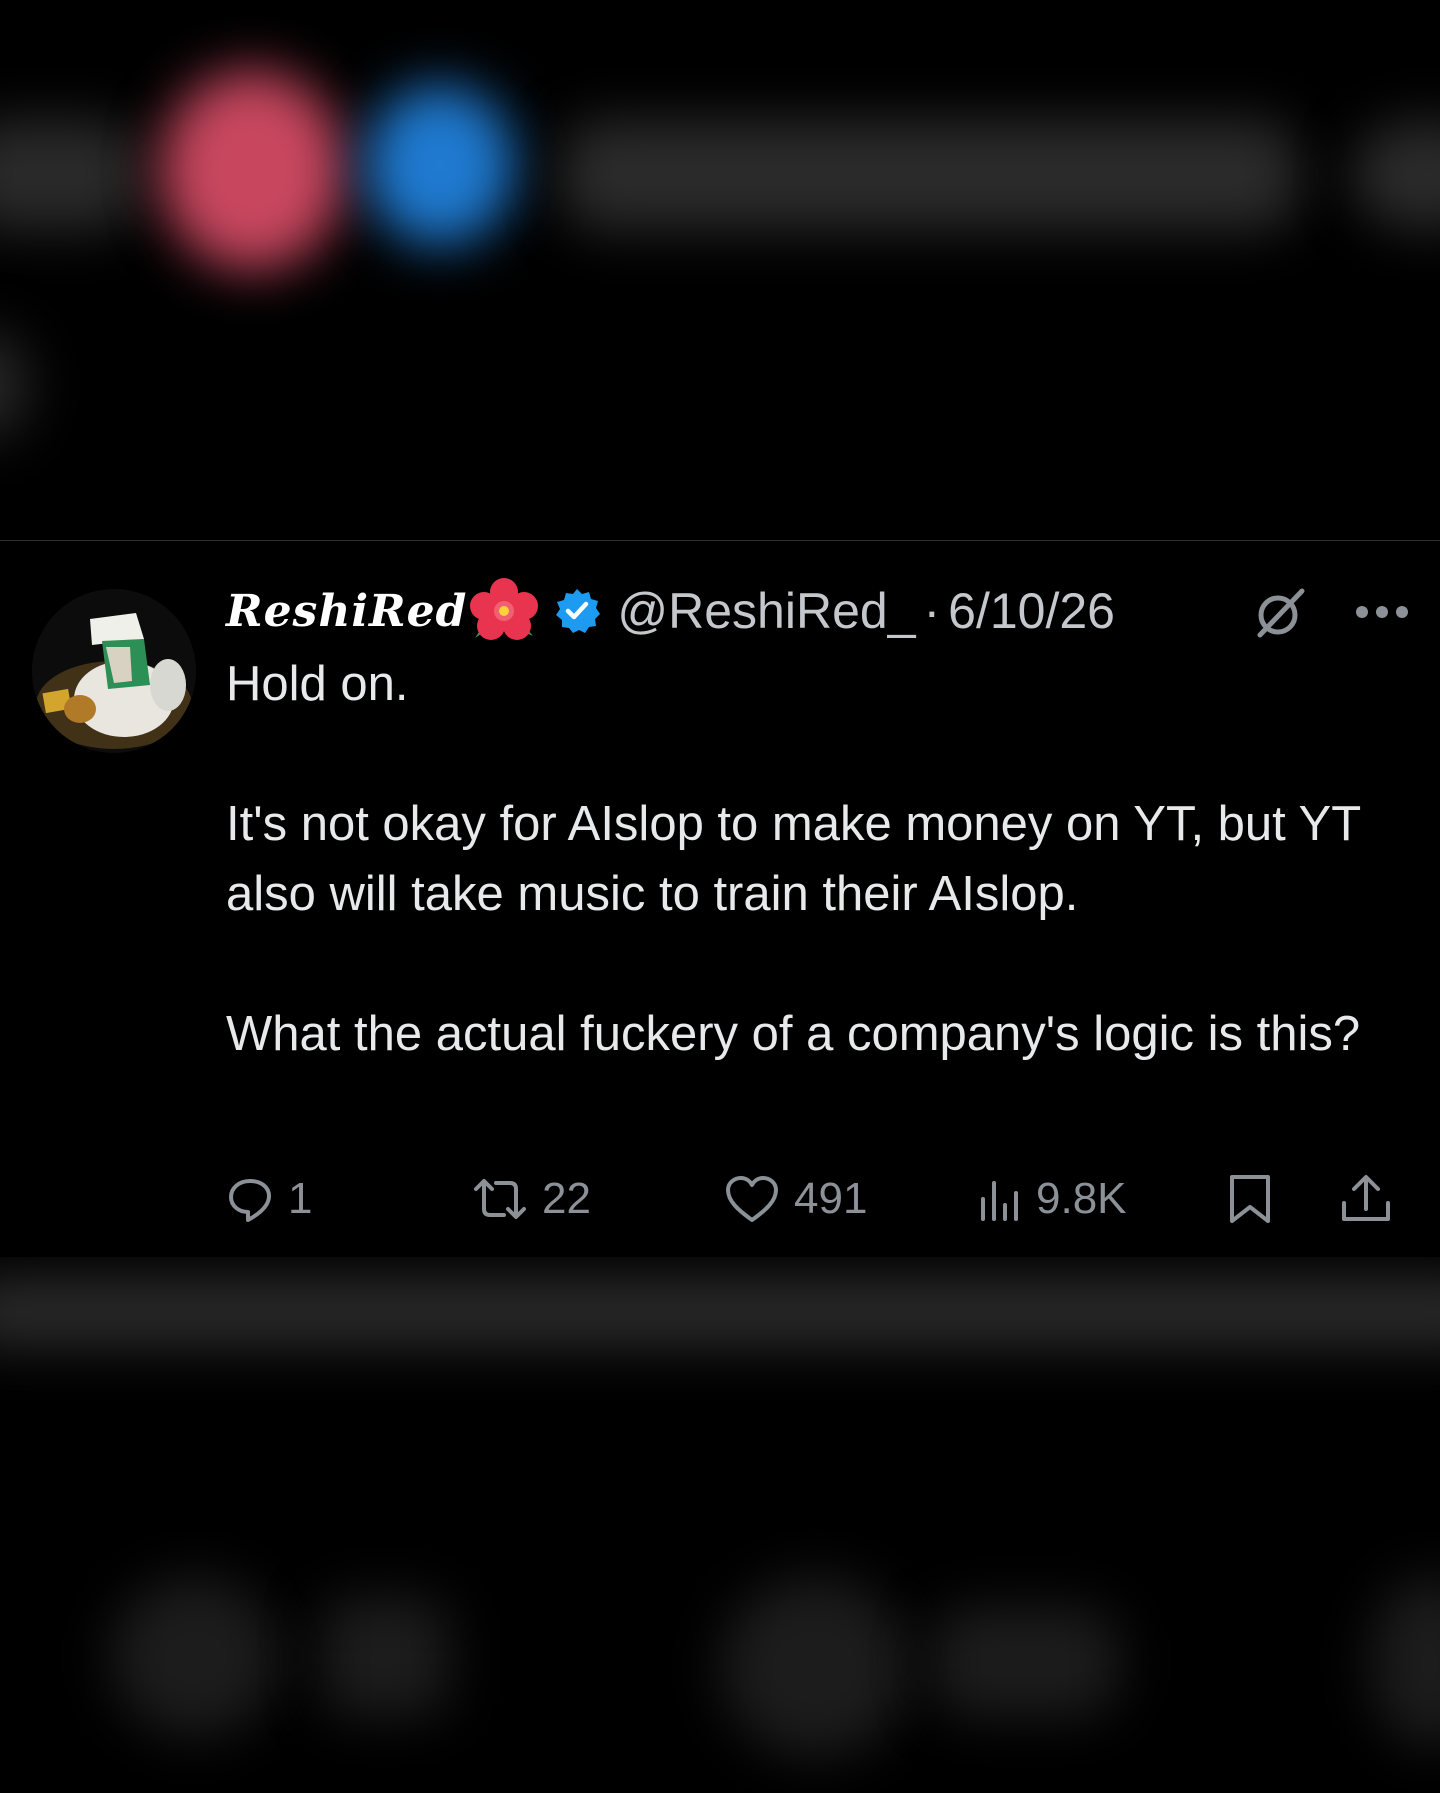 The width and height of the screenshot is (1440, 1793). I want to click on repost-button: 22, so click(531, 1199).